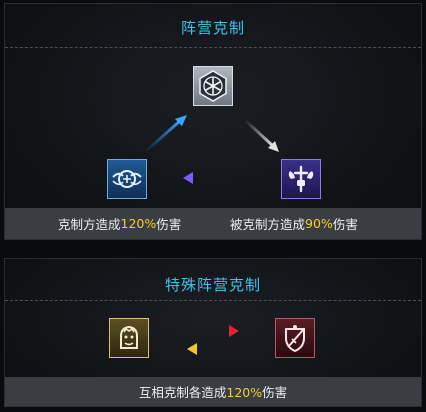 The image size is (426, 412). Describe the element at coordinates (261, 135) in the screenshot. I see `arrow-top-to-right` at that location.